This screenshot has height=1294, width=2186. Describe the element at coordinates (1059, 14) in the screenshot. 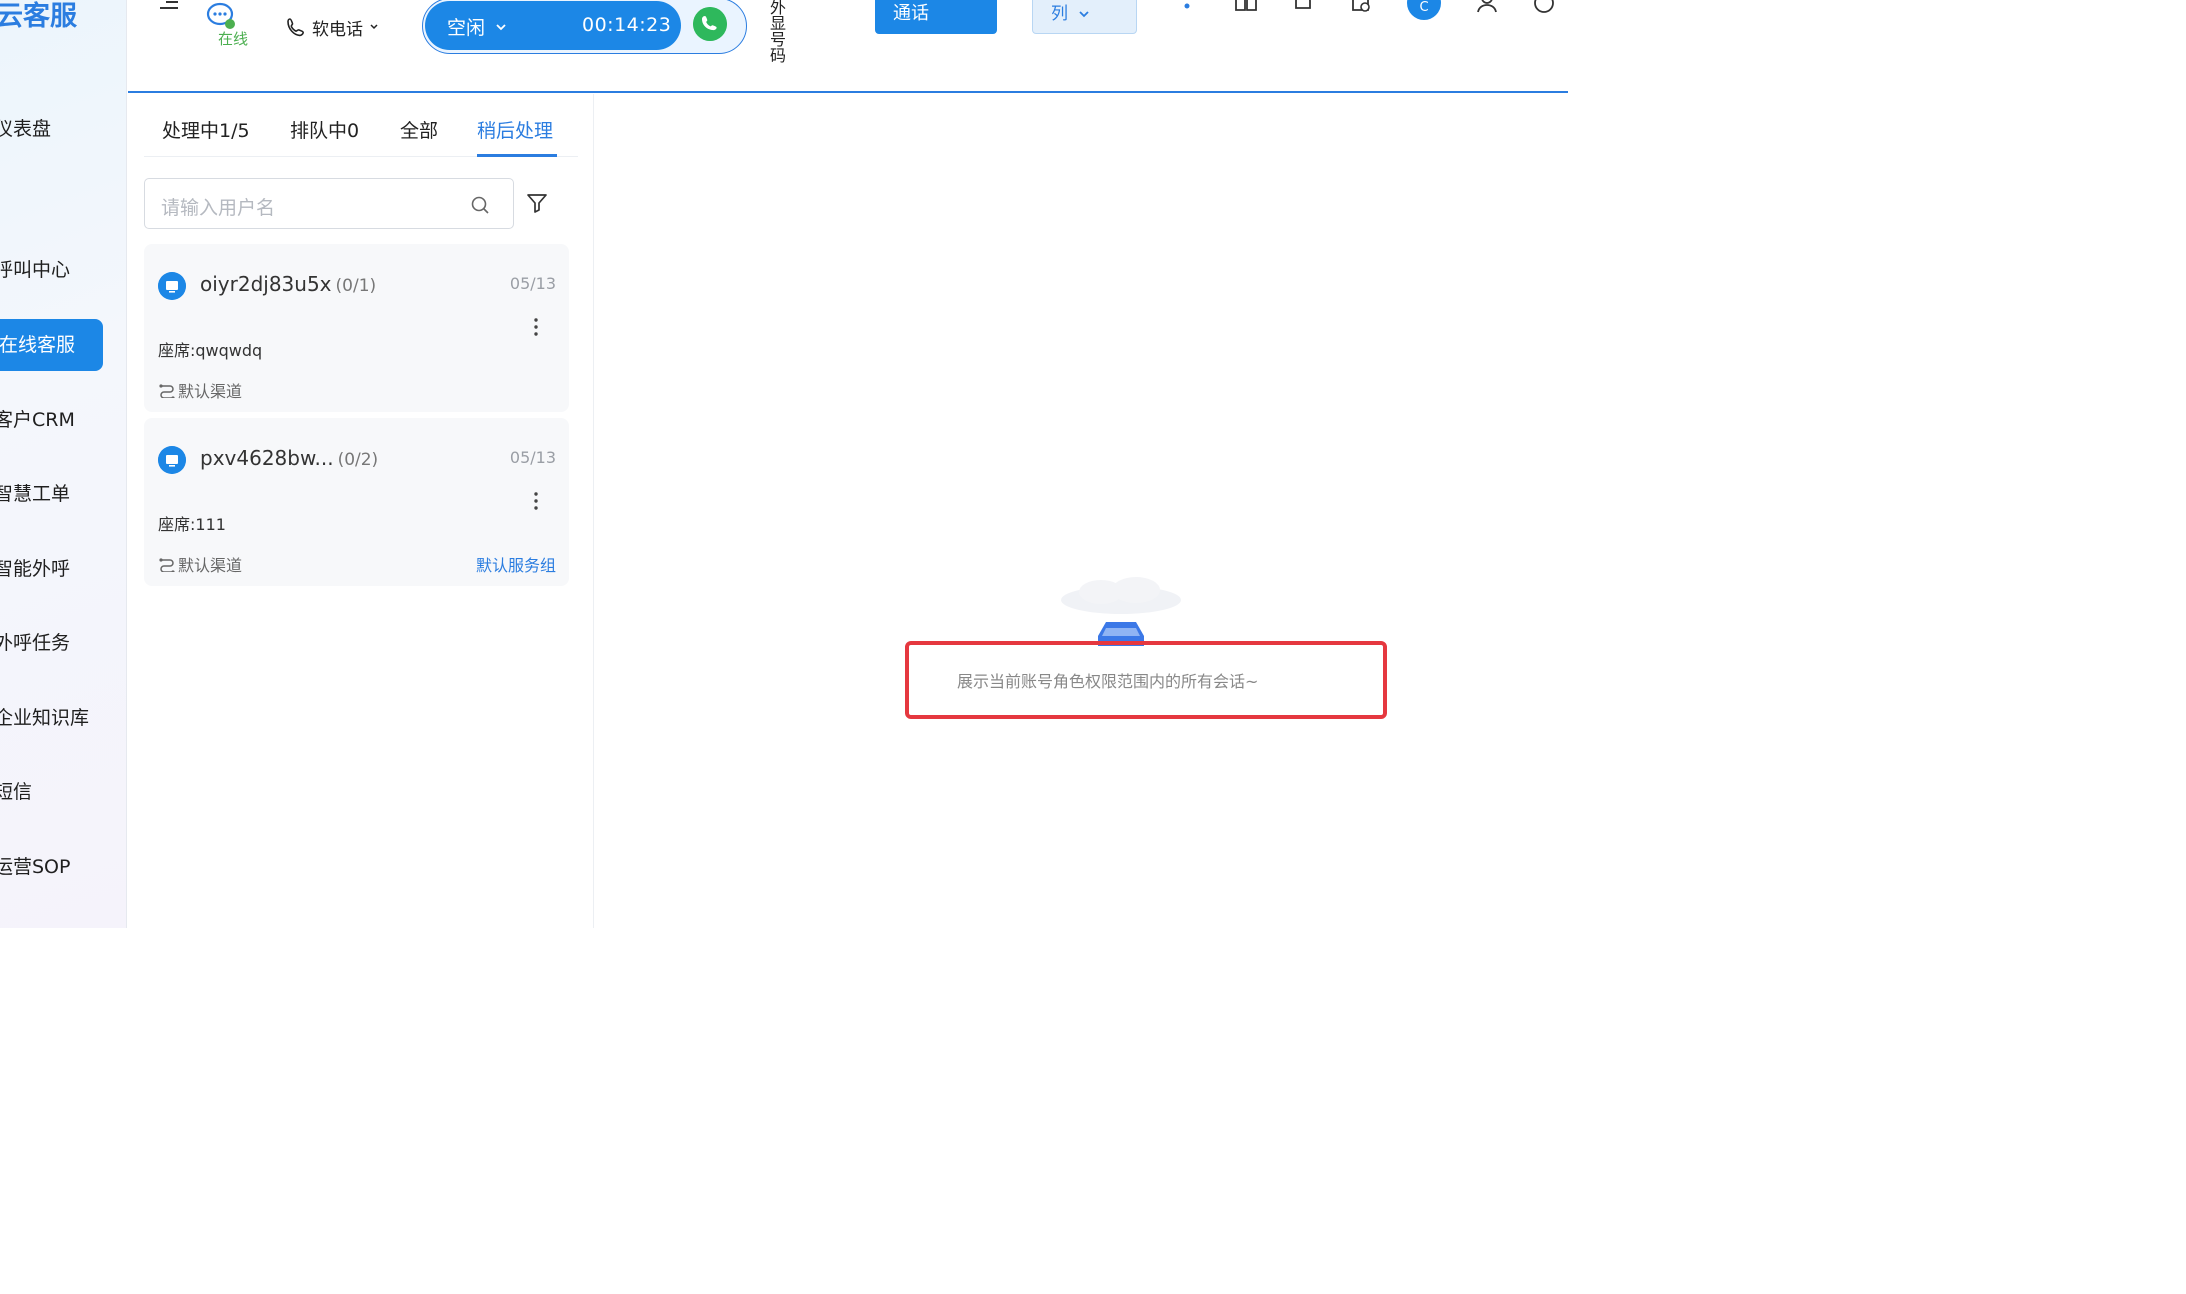

I see `queue-select-label: 列` at that location.